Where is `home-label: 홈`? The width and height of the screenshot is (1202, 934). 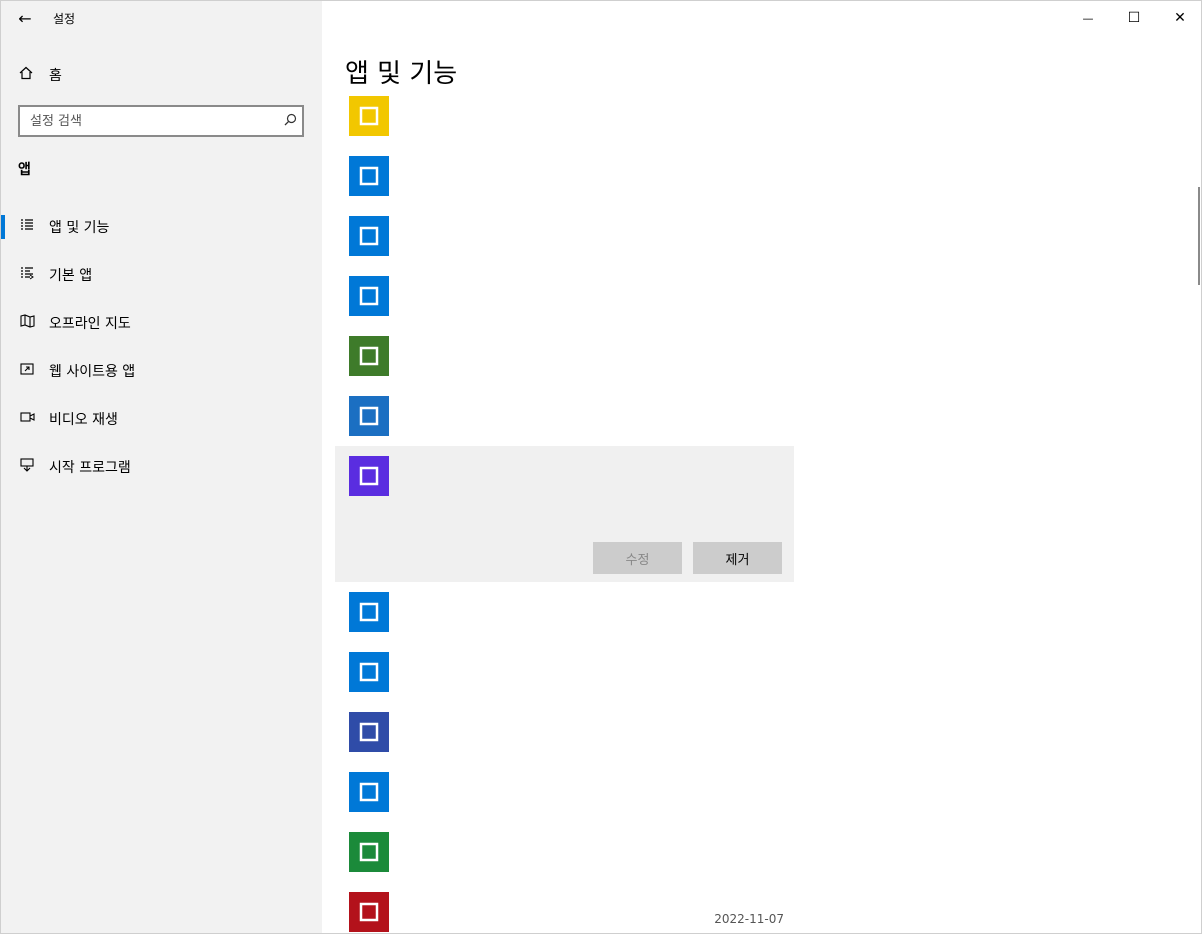 home-label: 홈 is located at coordinates (55, 76).